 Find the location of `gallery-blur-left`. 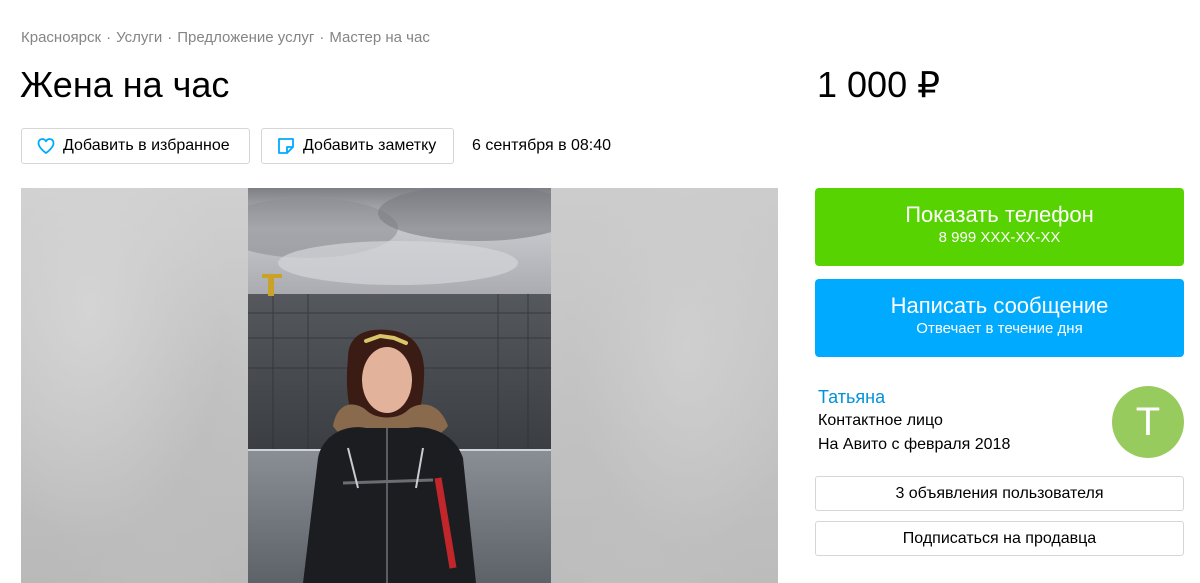

gallery-blur-left is located at coordinates (134, 385).